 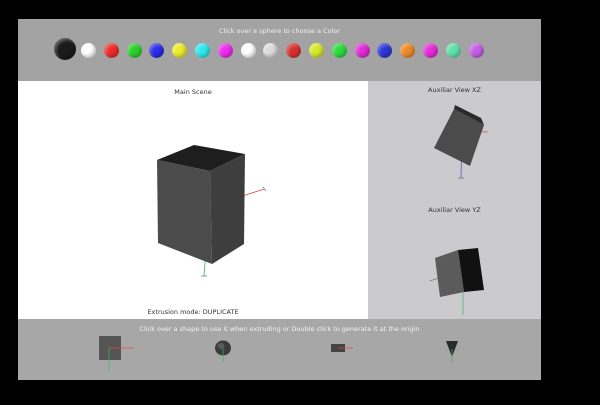 I want to click on shape-option-cube, so click(x=116, y=353).